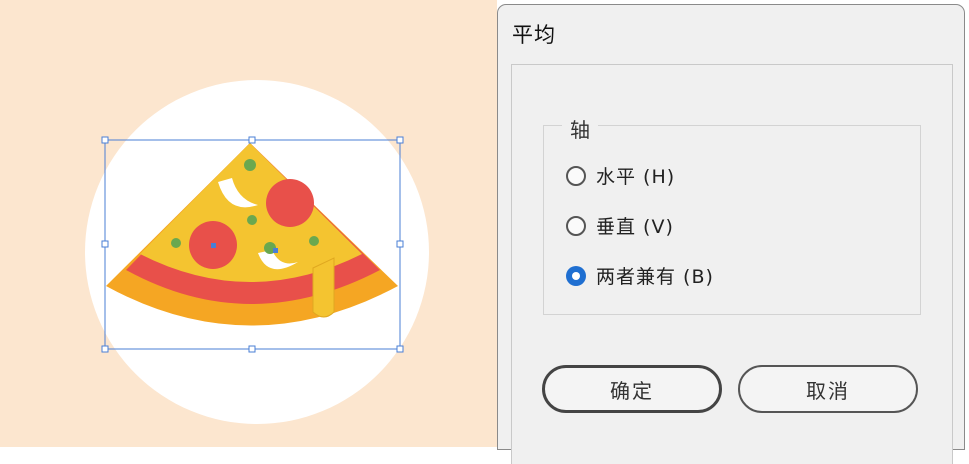 Image resolution: width=969 pixels, height=464 pixels. Describe the element at coordinates (828, 389) in the screenshot. I see `cancel-button: 取消` at that location.